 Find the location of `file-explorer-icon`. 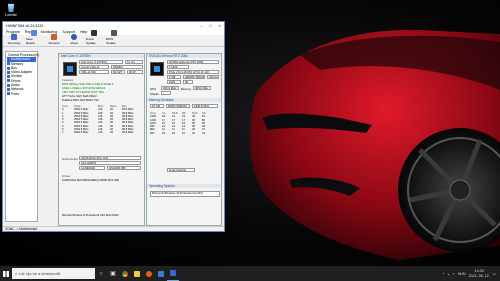

file-explorer-icon is located at coordinates (137, 273).